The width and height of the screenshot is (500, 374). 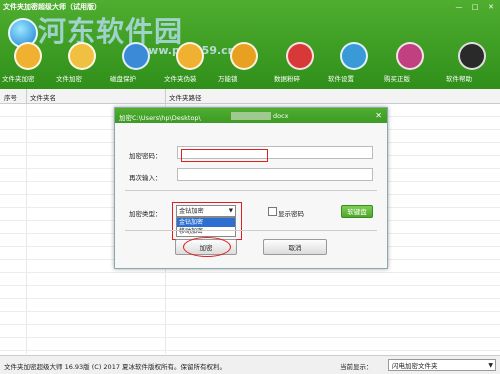 I want to click on minimize-button: —, so click(x=459, y=7).